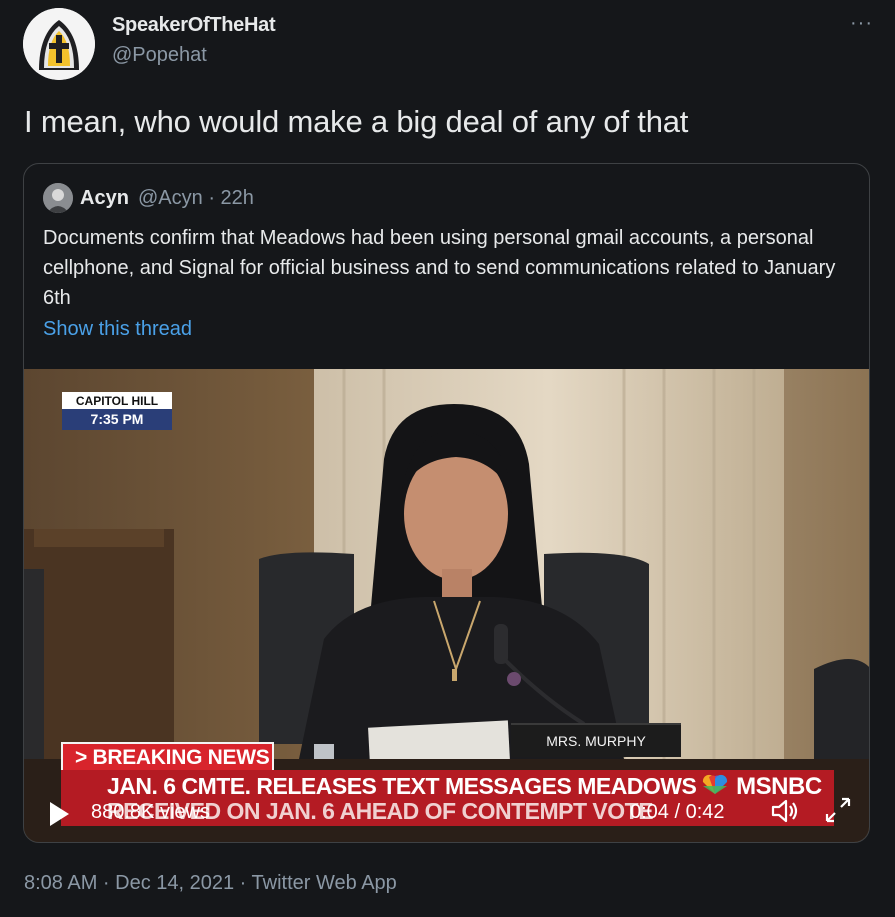 Image resolution: width=895 pixels, height=917 pixels. I want to click on view-count: 880.8K views, so click(150, 812).